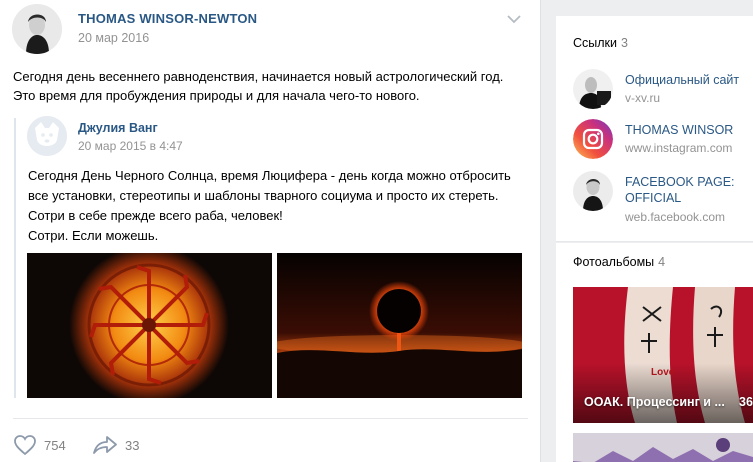 The height and width of the screenshot is (462, 753). Describe the element at coordinates (643, 98) in the screenshot. I see `link-url: v-xv.ru` at that location.